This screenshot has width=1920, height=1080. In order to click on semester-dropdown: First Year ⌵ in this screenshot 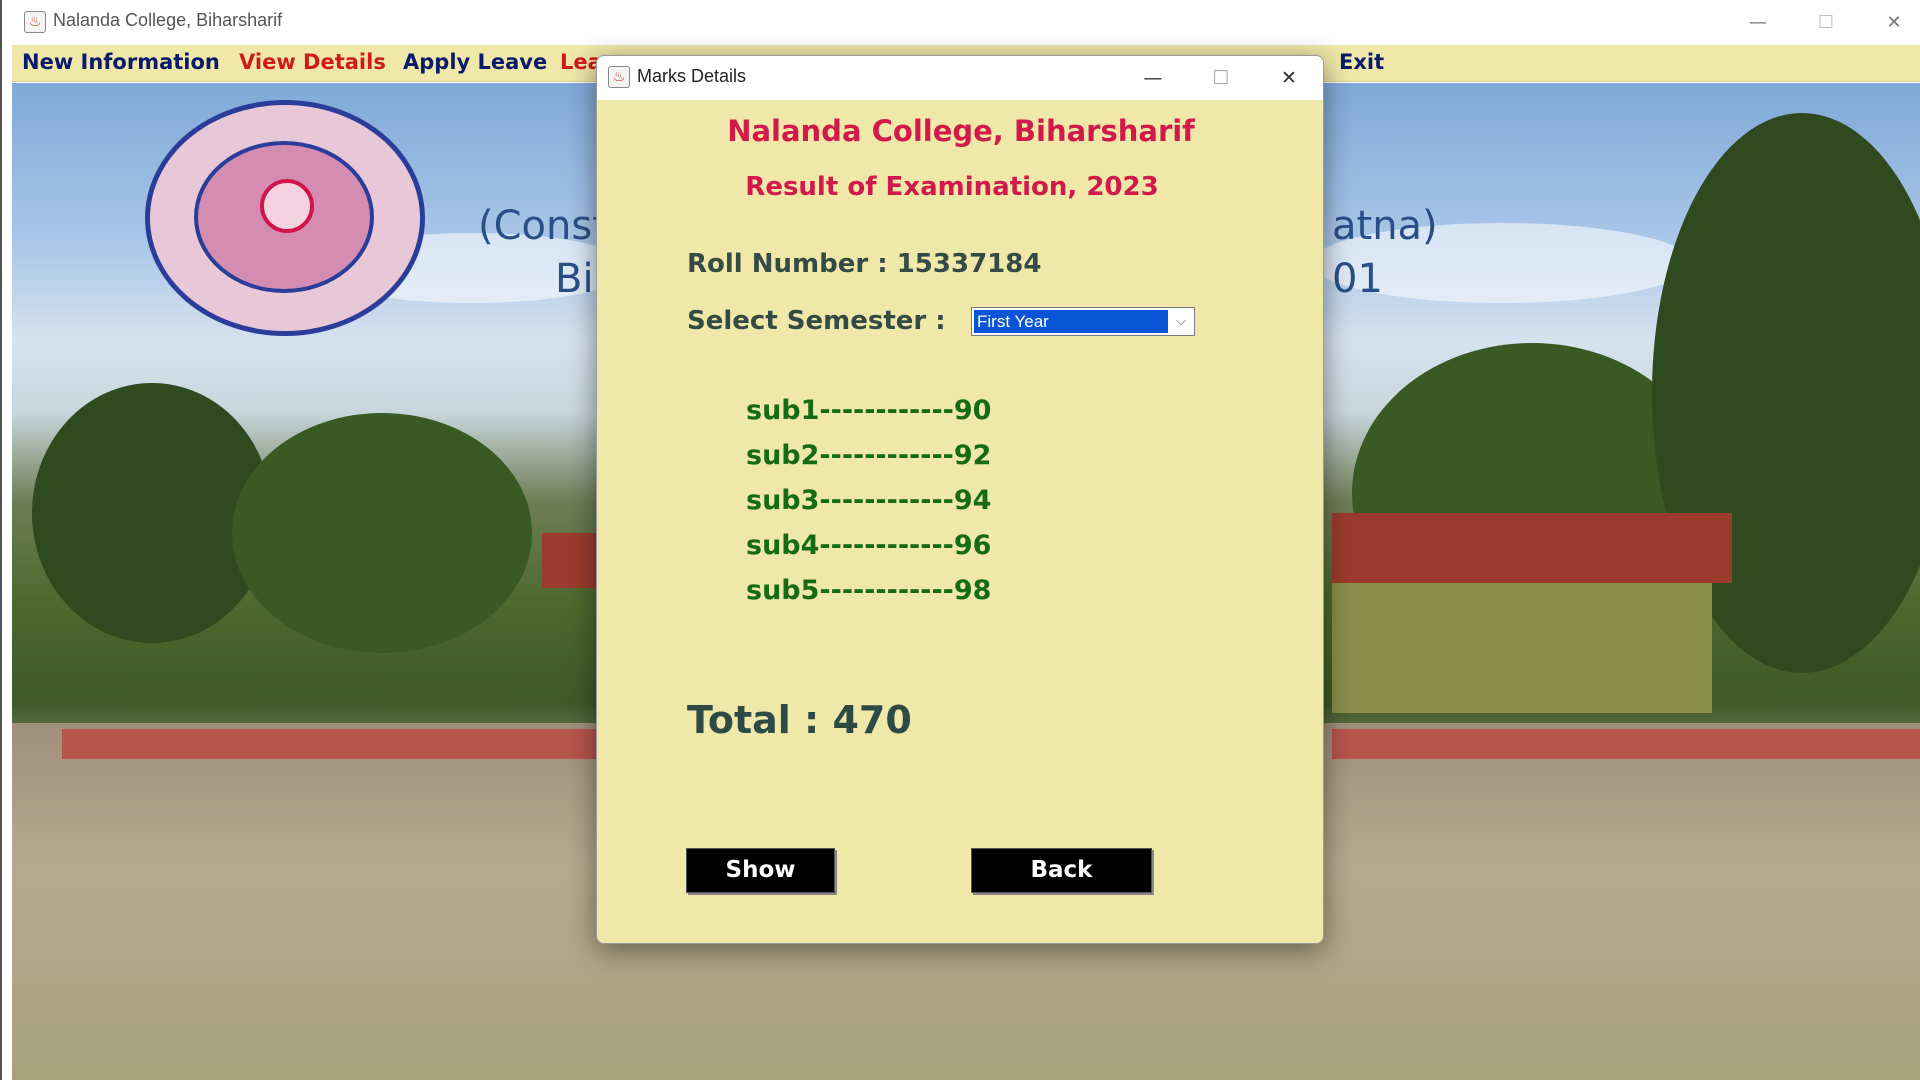, I will do `click(1083, 321)`.